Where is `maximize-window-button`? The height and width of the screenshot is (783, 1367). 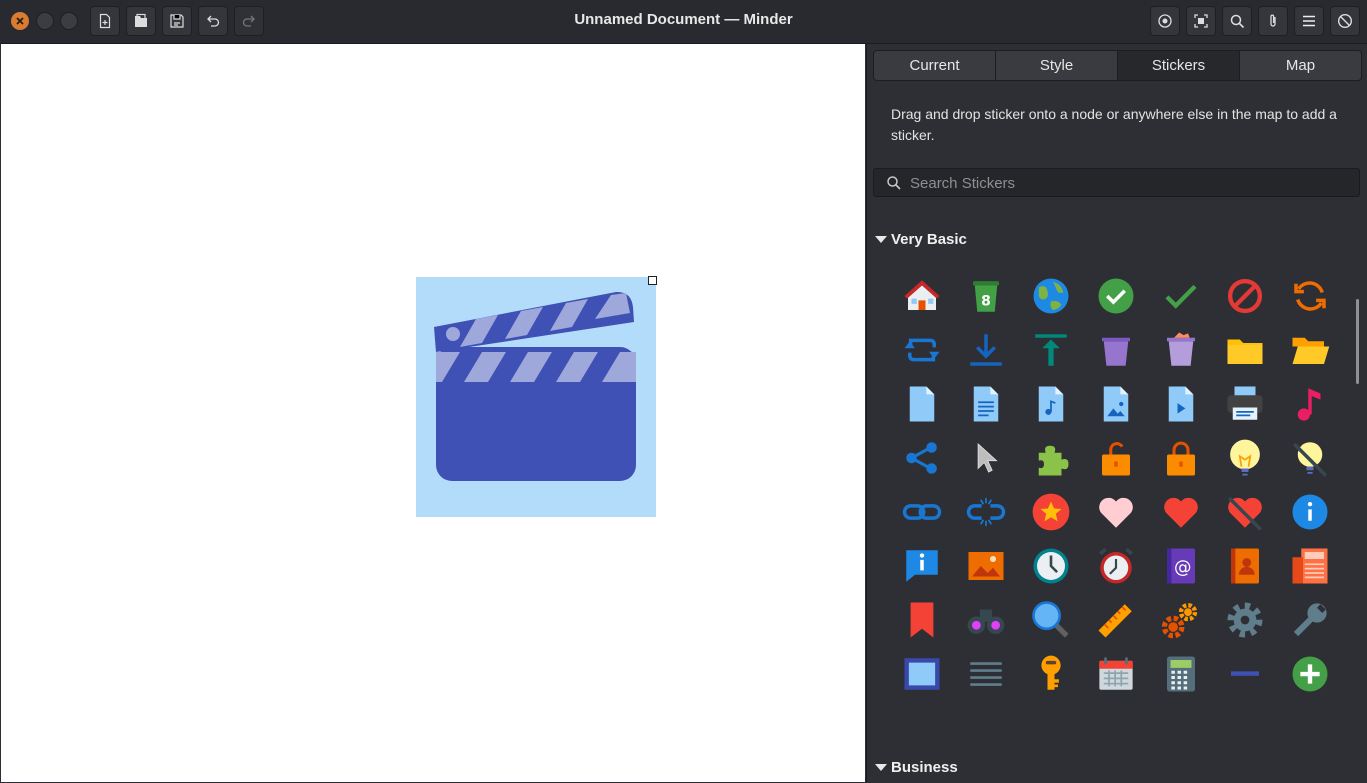
maximize-window-button is located at coordinates (69, 21).